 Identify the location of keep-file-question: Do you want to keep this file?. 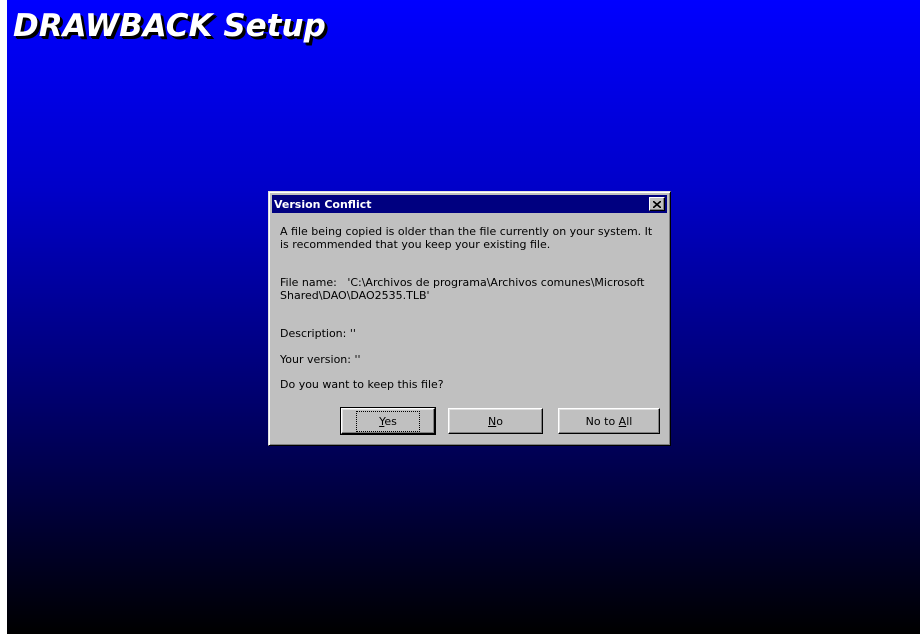
(362, 384).